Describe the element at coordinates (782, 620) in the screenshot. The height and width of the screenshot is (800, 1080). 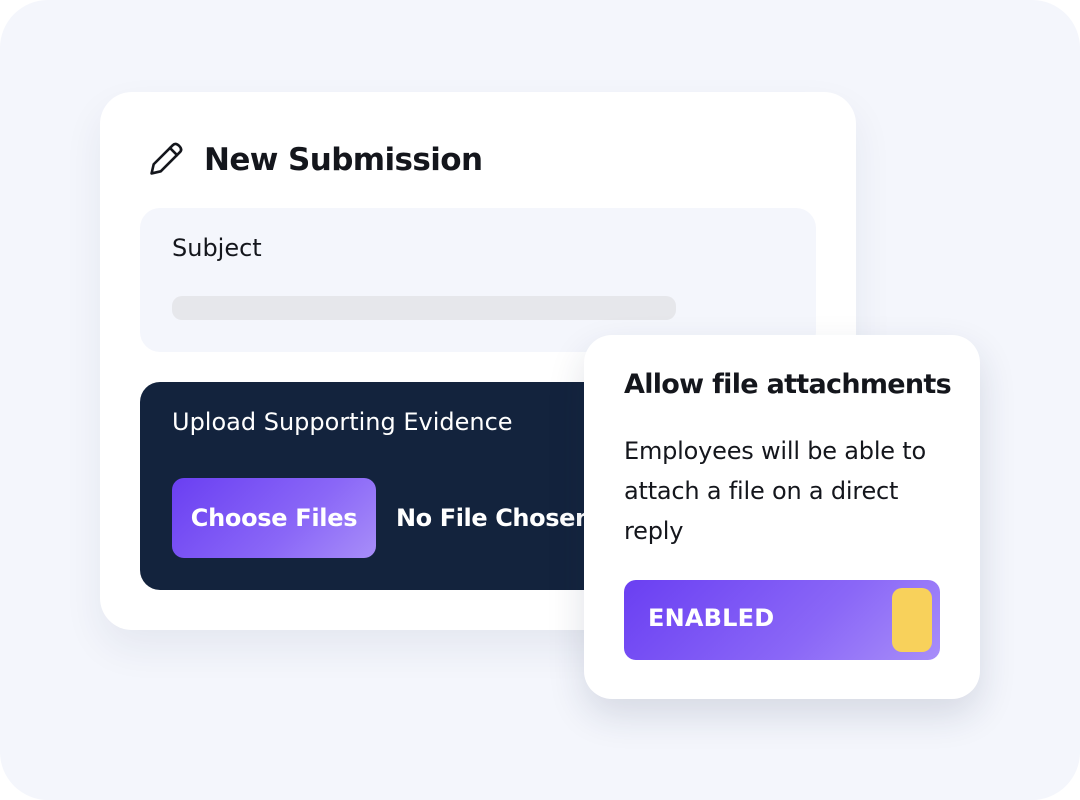
I see `attachments-toggle: ENABLED` at that location.